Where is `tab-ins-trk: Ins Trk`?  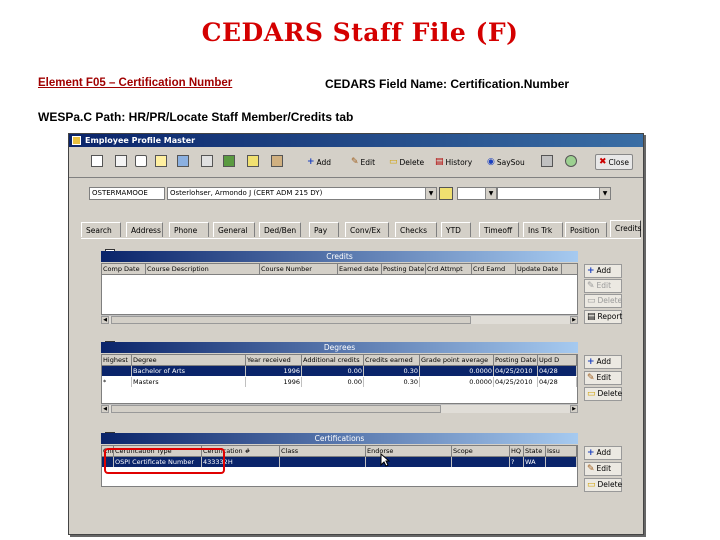 tab-ins-trk: Ins Trk is located at coordinates (543, 229).